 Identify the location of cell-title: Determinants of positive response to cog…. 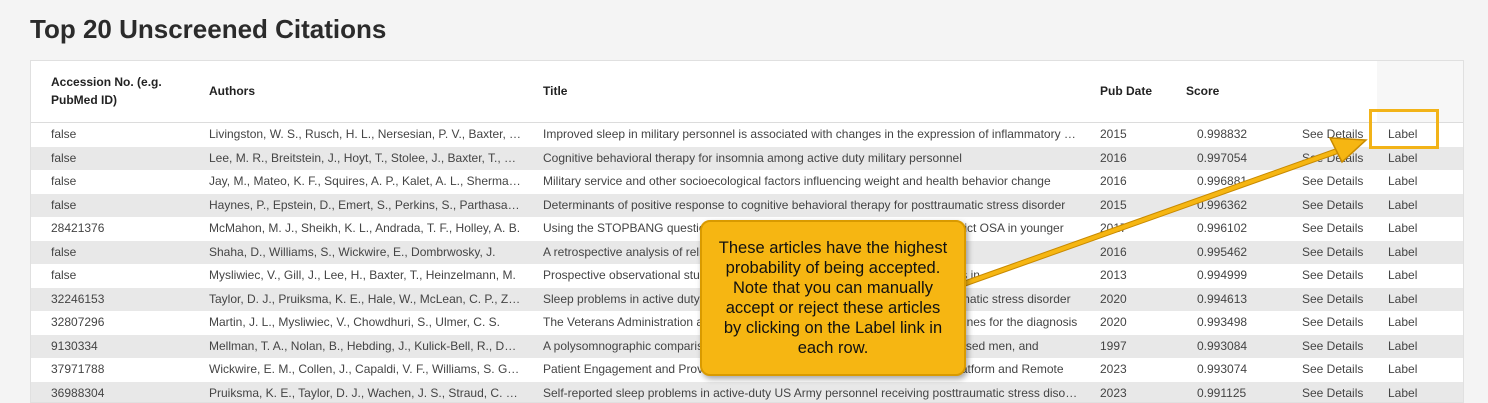
(812, 206).